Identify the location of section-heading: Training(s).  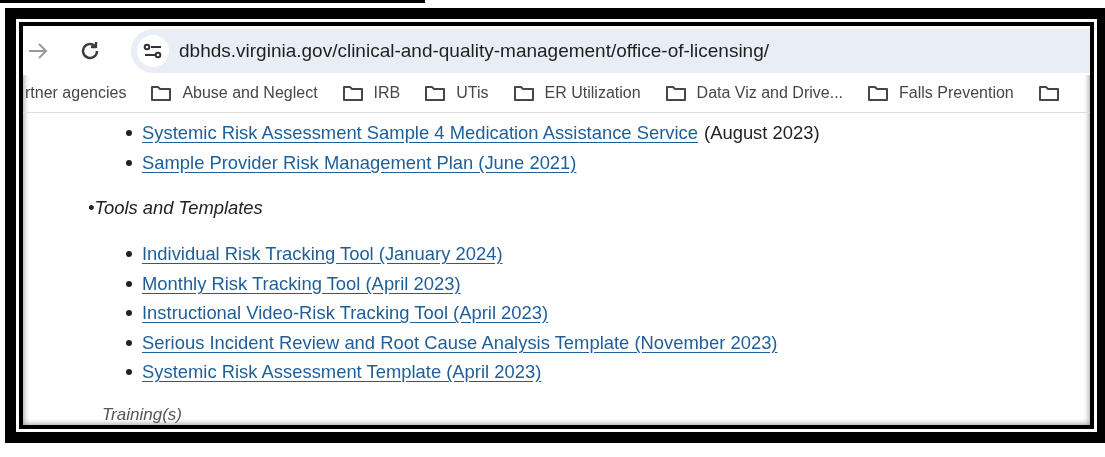
(142, 415).